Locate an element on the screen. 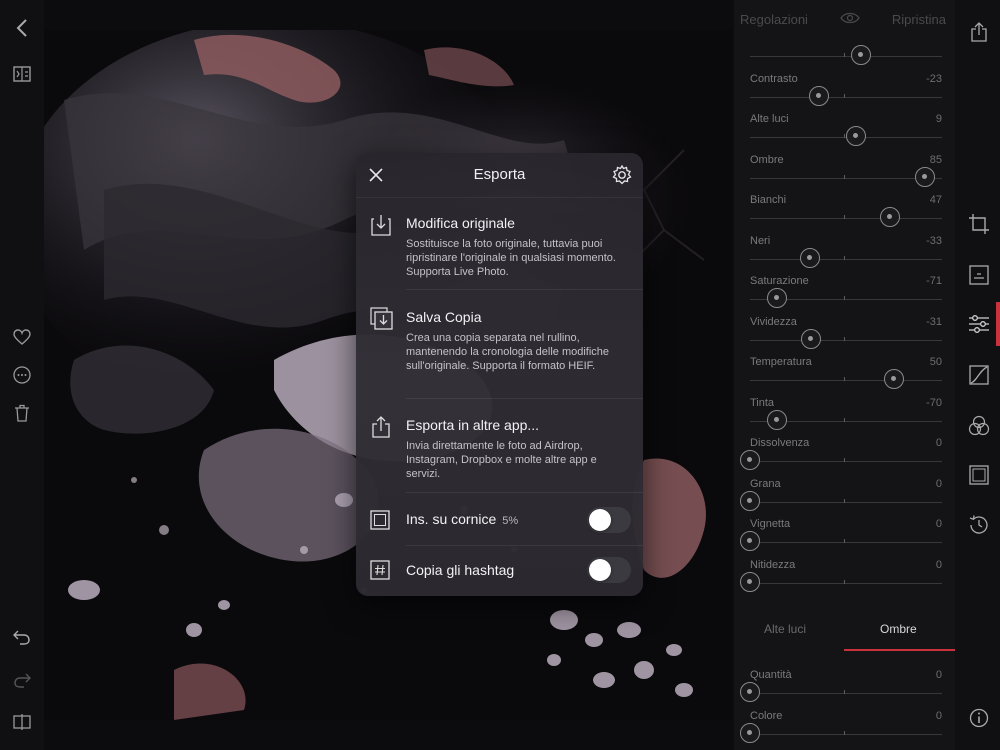  compare-icon is located at coordinates (22, 74).